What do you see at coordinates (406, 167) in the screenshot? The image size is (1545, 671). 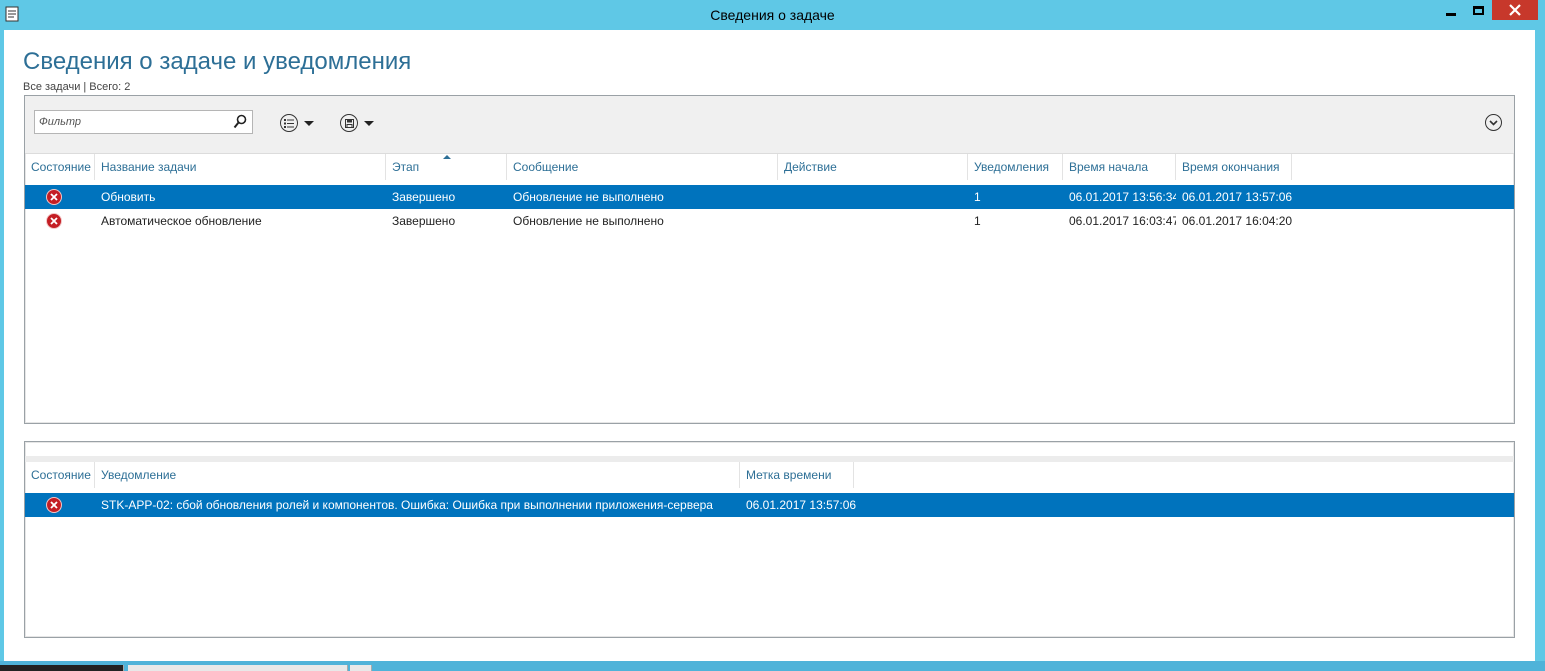 I see `column-stage-label: Этап` at bounding box center [406, 167].